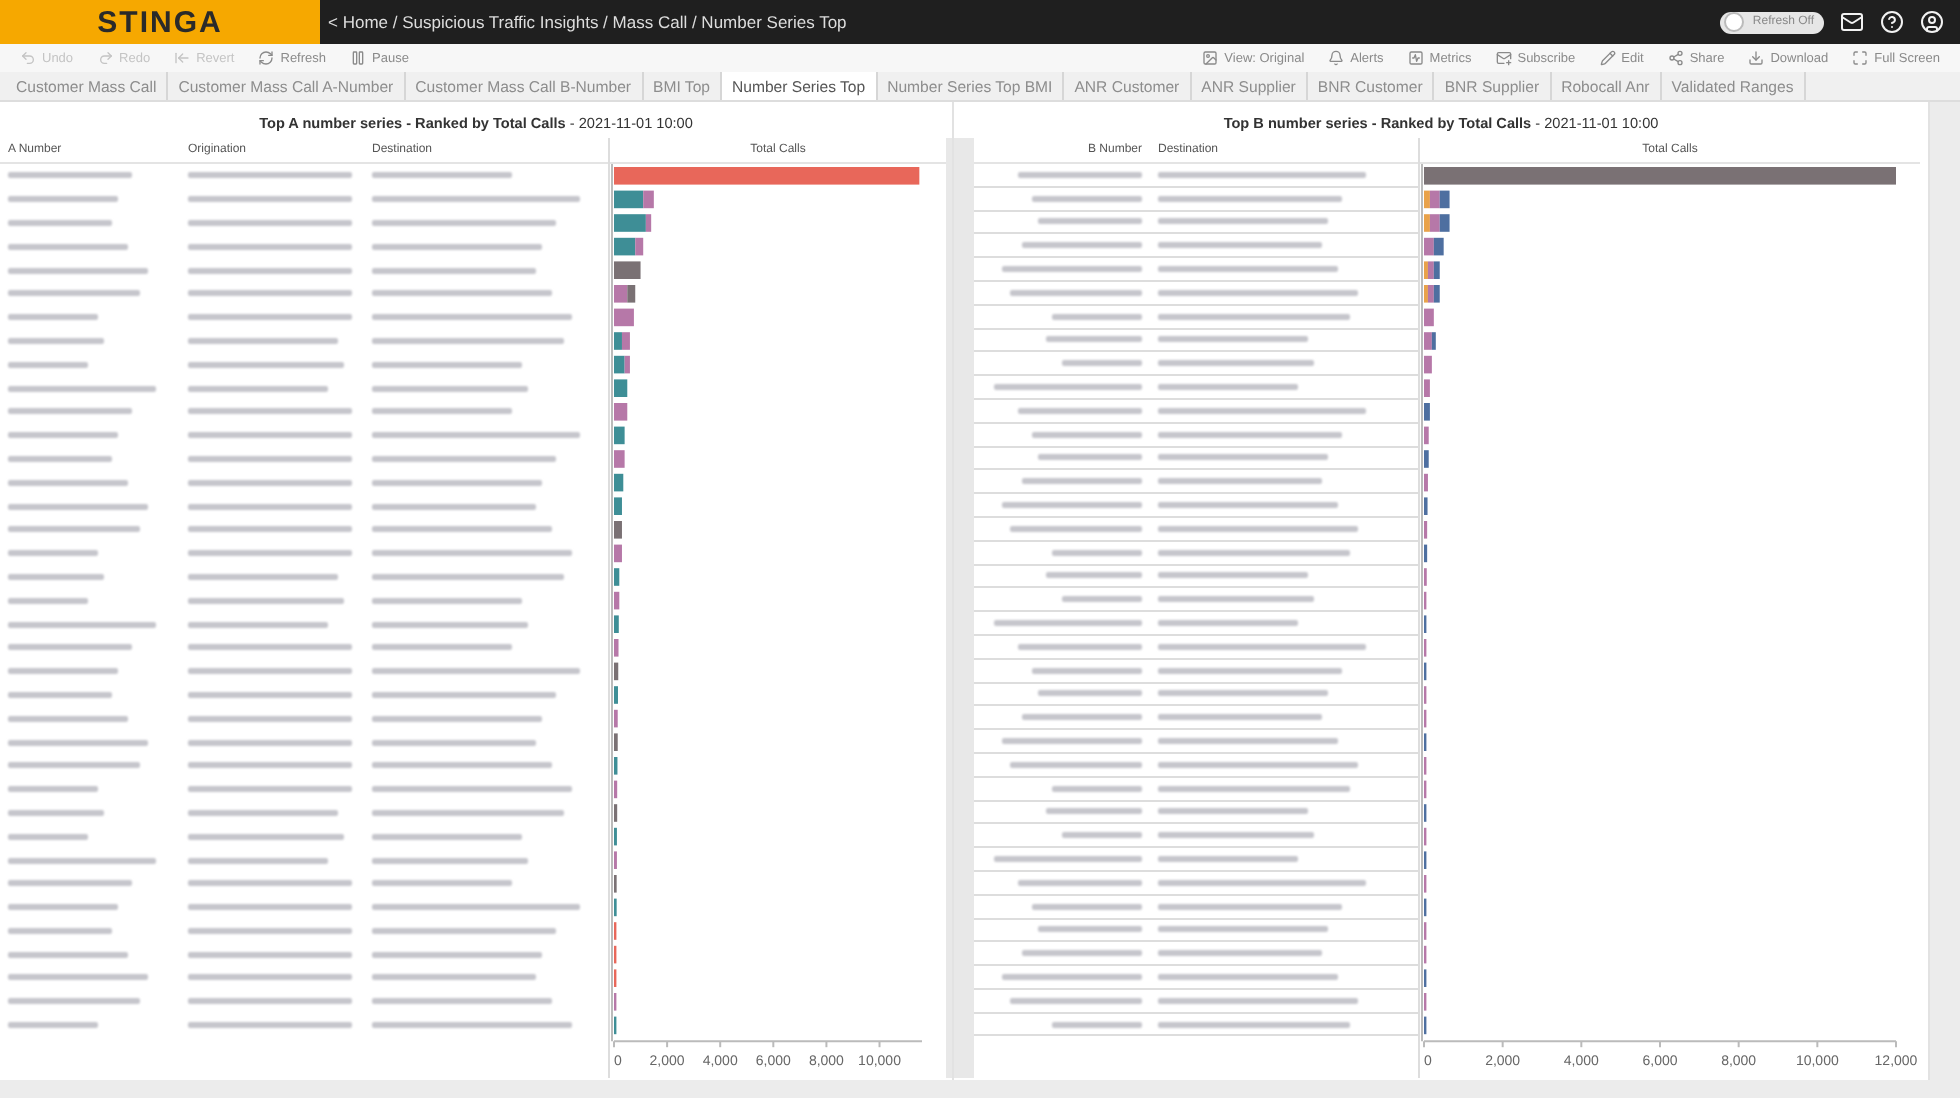 The width and height of the screenshot is (1960, 1098). I want to click on logo: STINGA, so click(160, 22).